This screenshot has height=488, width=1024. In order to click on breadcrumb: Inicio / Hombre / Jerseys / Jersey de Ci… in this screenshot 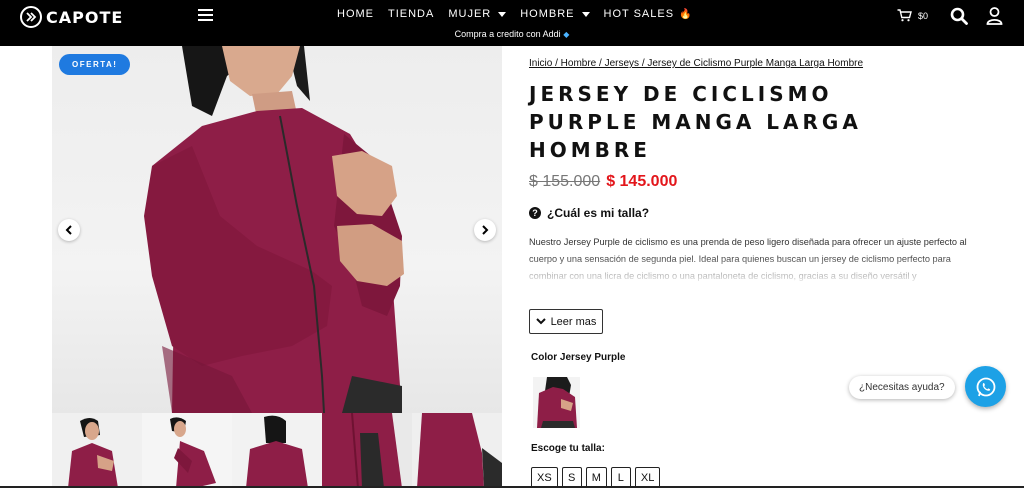, I will do `click(696, 63)`.